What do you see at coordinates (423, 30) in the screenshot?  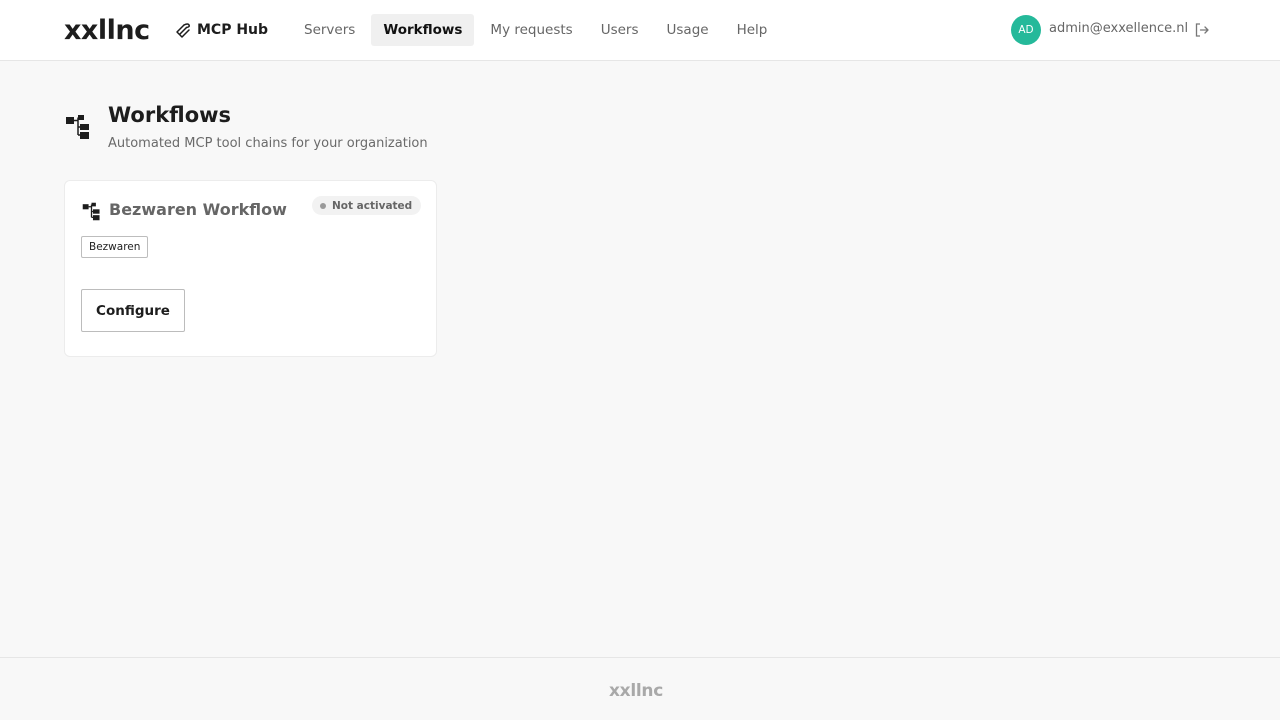 I see `nav-item-workflows: Workflows` at bounding box center [423, 30].